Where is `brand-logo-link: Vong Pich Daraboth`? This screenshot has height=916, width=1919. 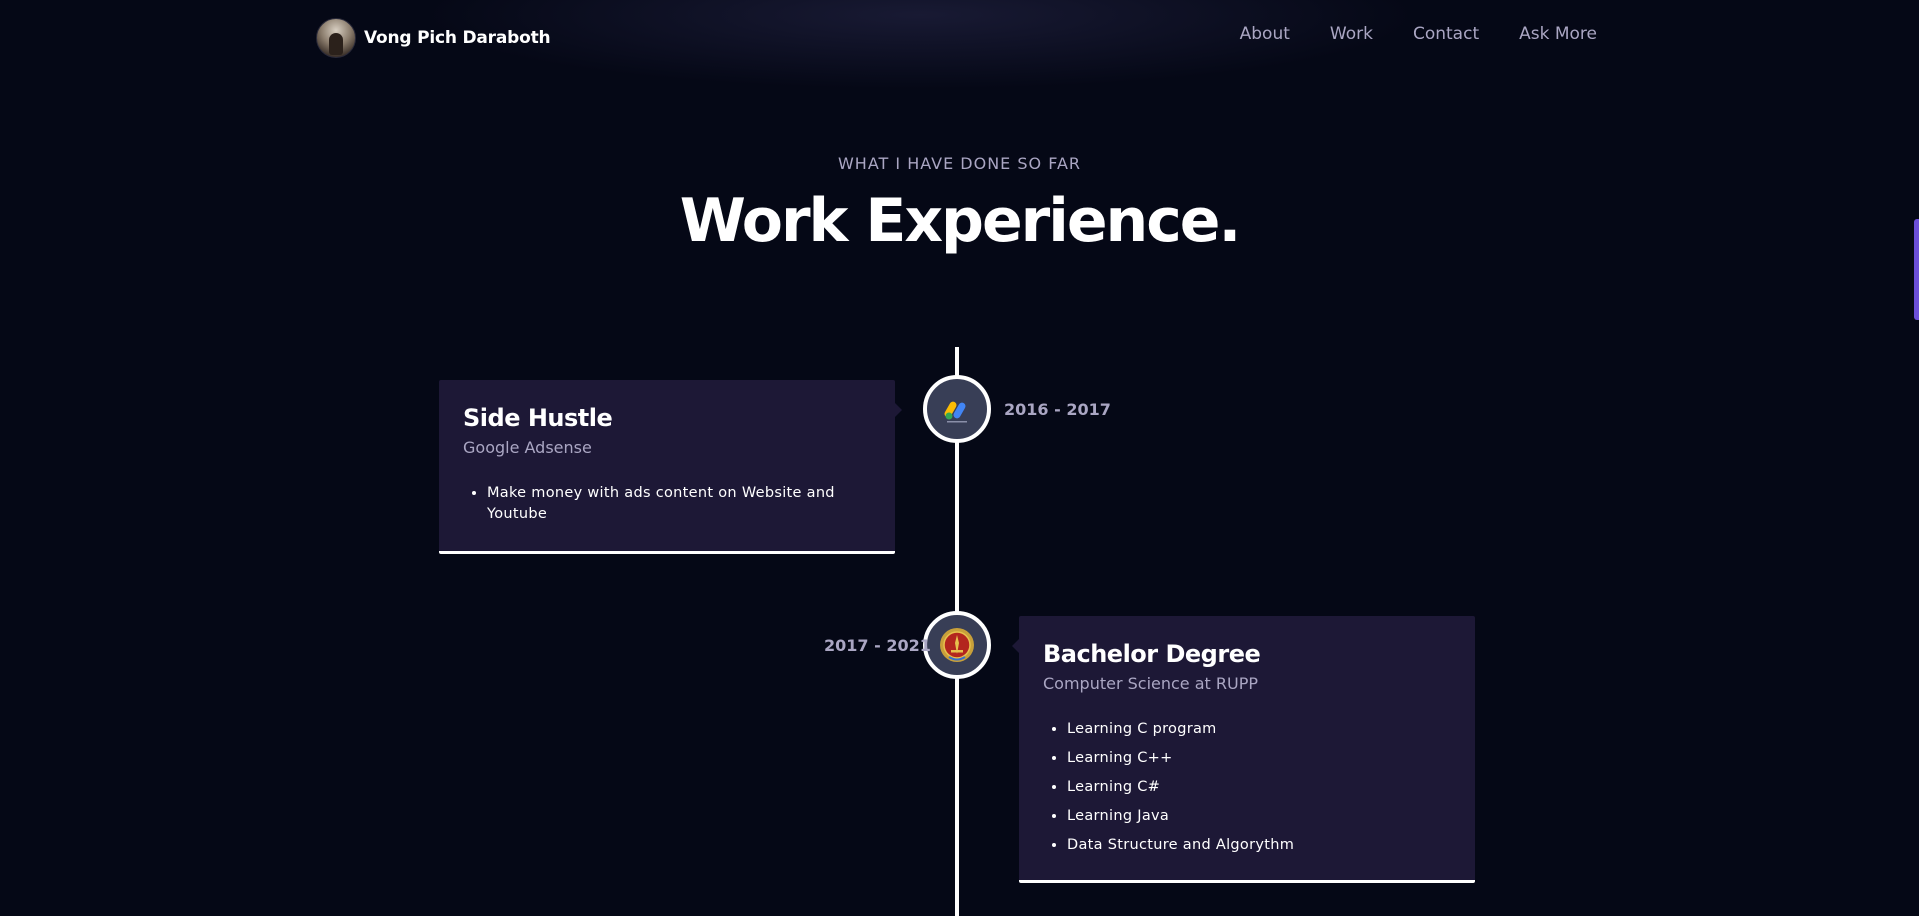
brand-logo-link: Vong Pich Daraboth is located at coordinates (433, 38).